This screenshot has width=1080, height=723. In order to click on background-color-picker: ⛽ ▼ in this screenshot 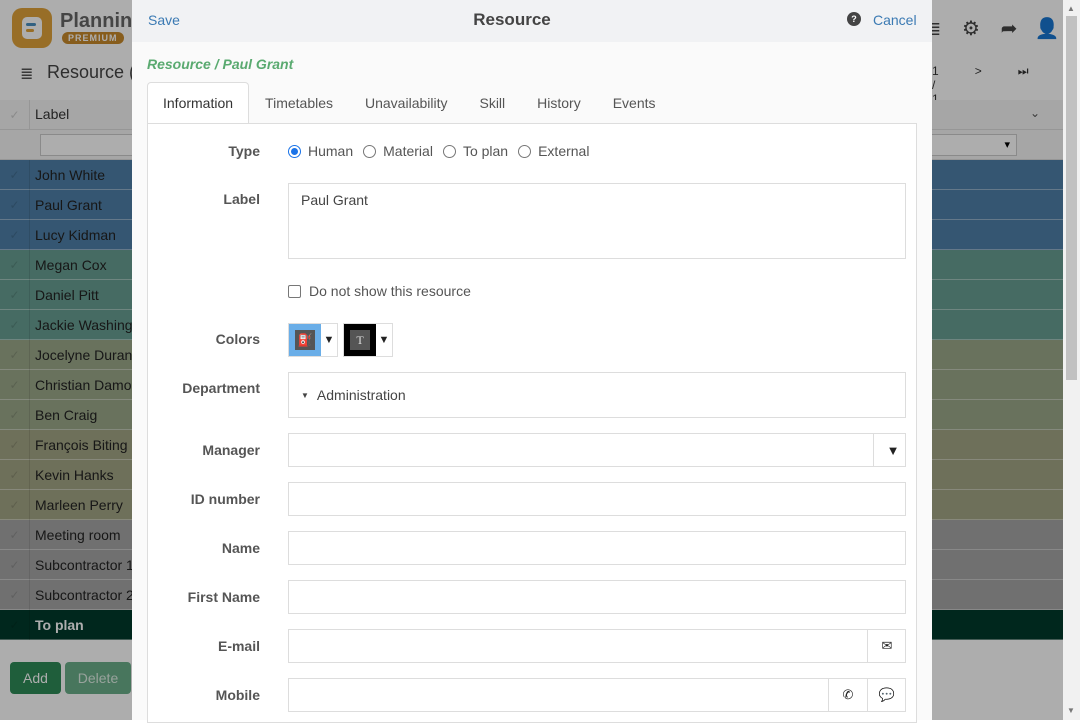, I will do `click(313, 340)`.